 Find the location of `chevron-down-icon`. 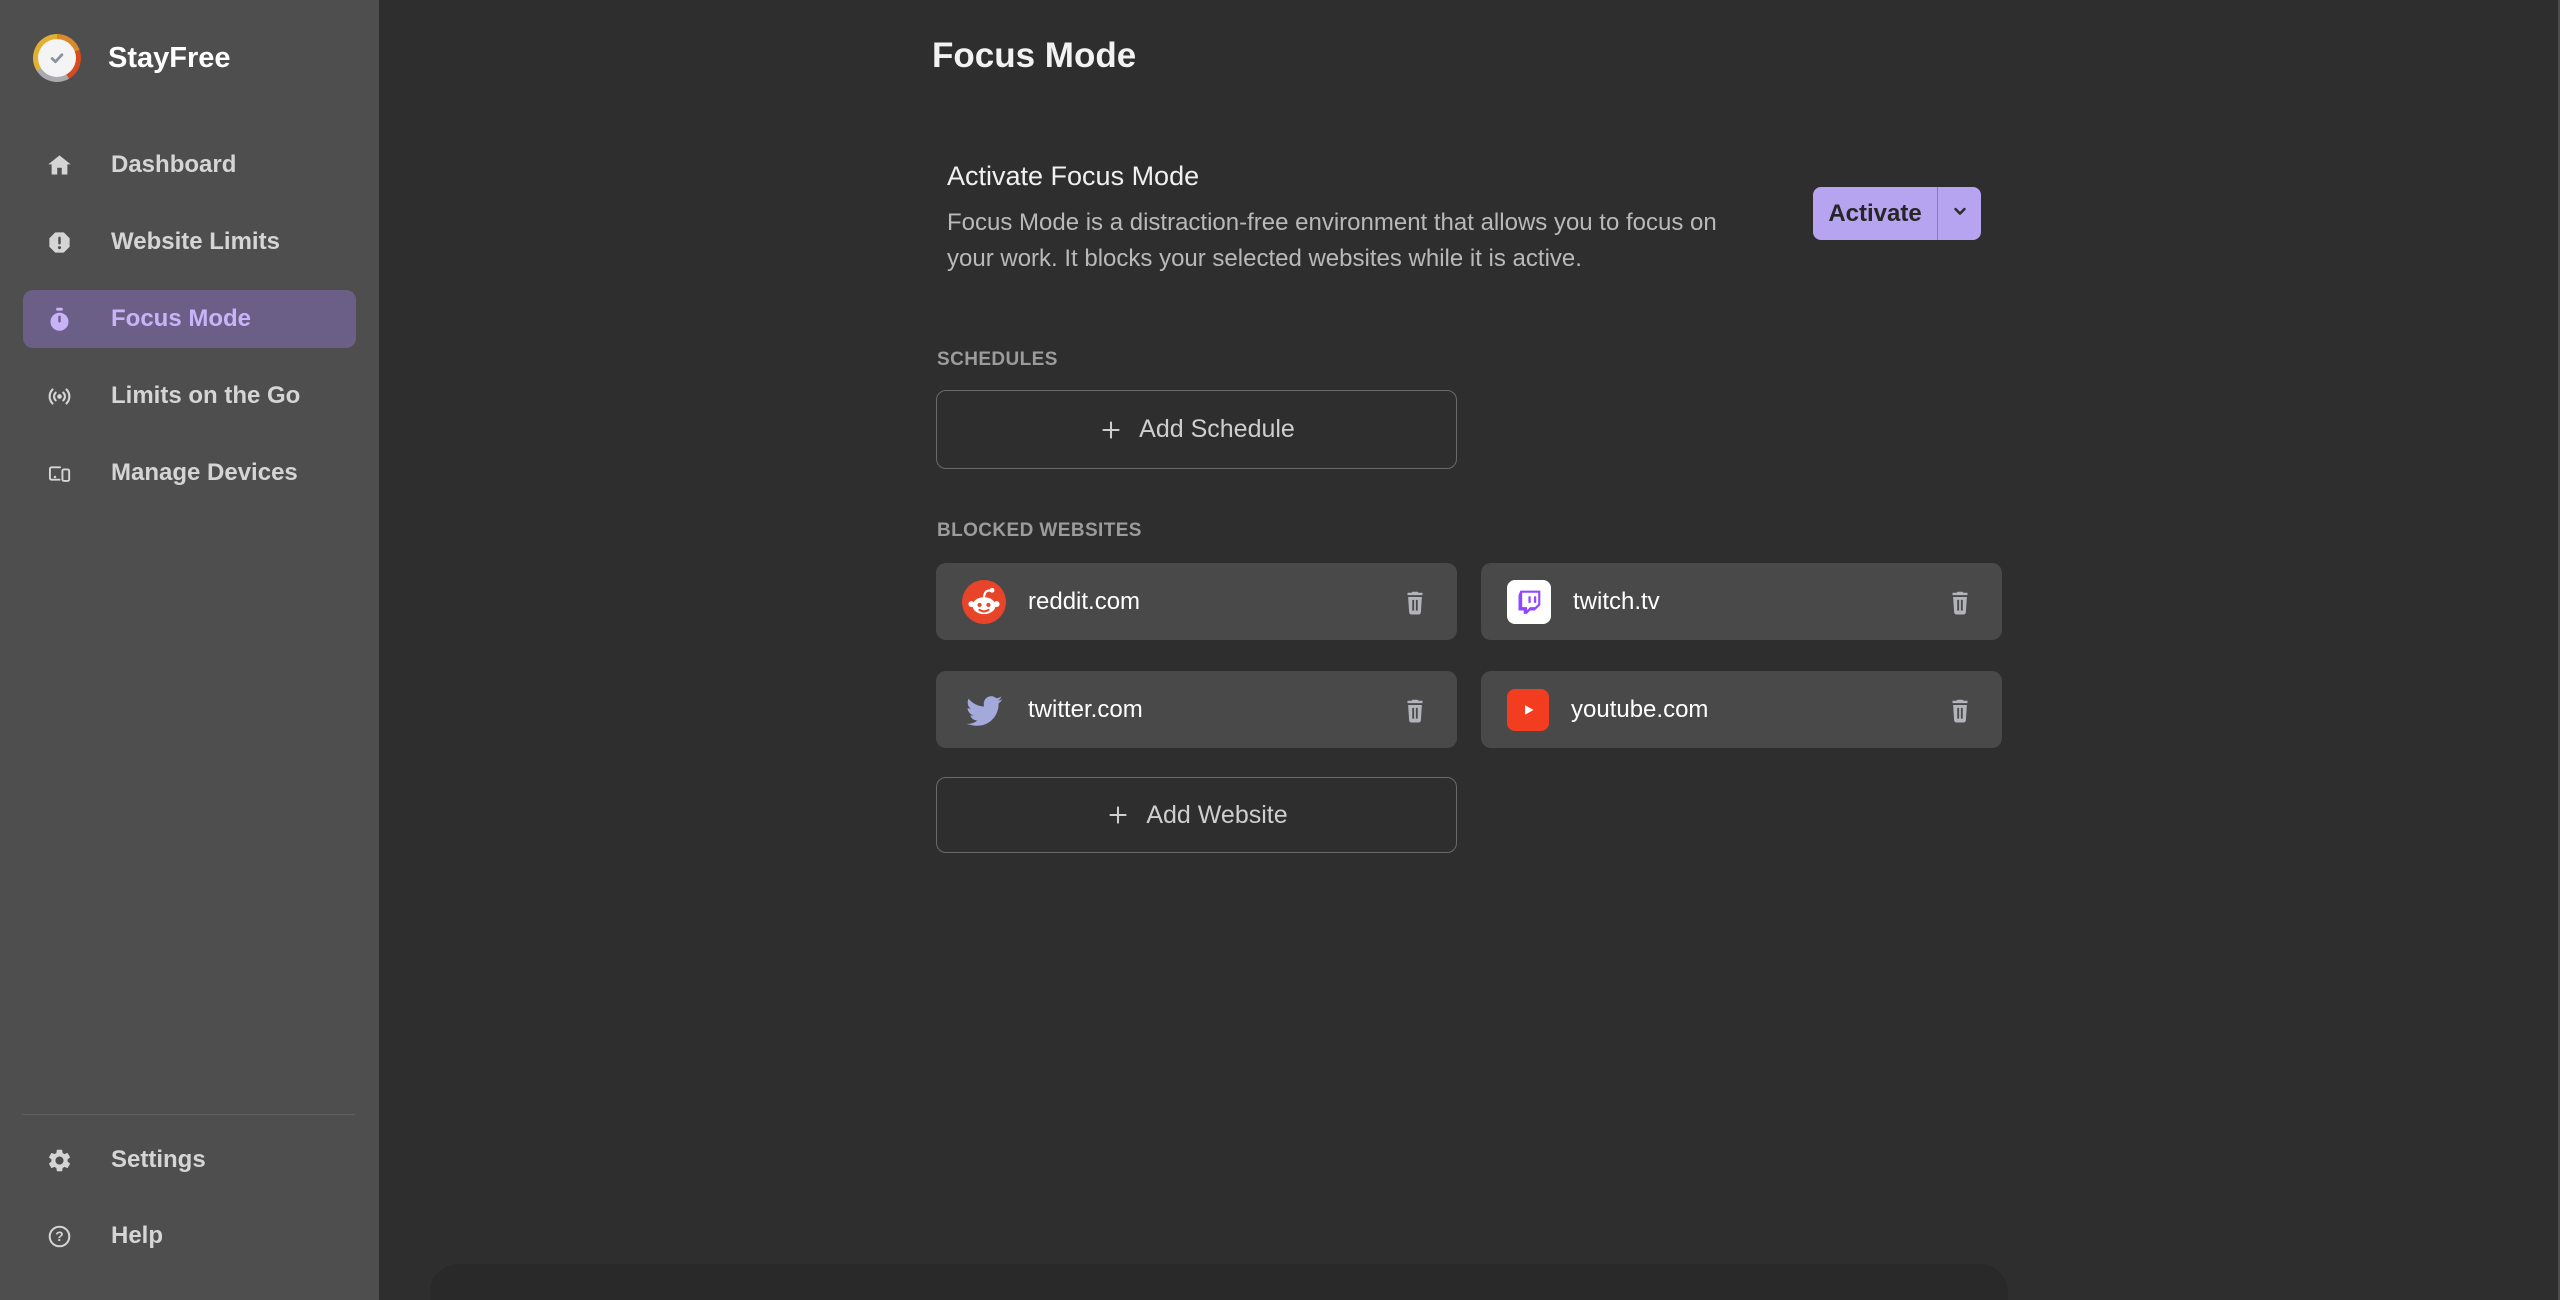

chevron-down-icon is located at coordinates (1960, 213).